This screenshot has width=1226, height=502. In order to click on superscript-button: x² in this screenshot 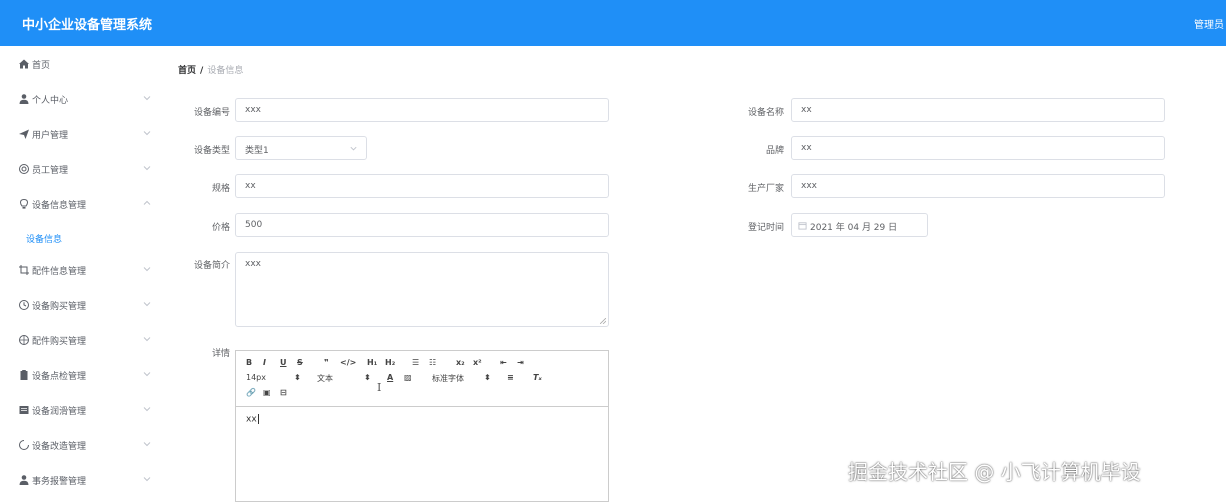, I will do `click(477, 362)`.